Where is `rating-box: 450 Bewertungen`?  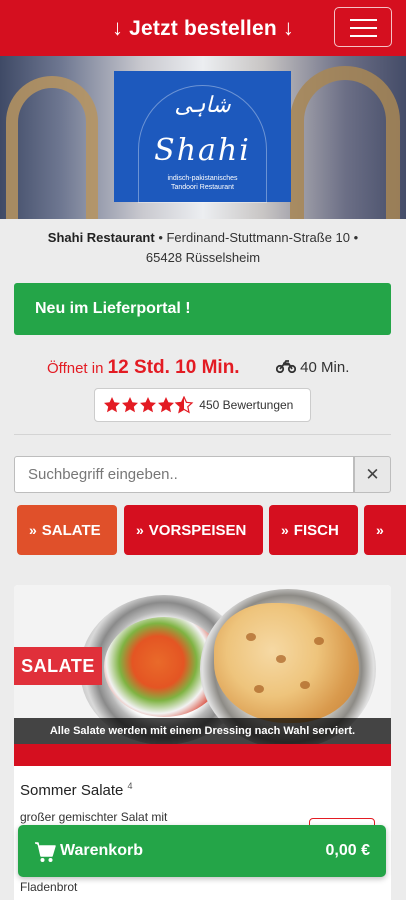 rating-box: 450 Bewertungen is located at coordinates (202, 405).